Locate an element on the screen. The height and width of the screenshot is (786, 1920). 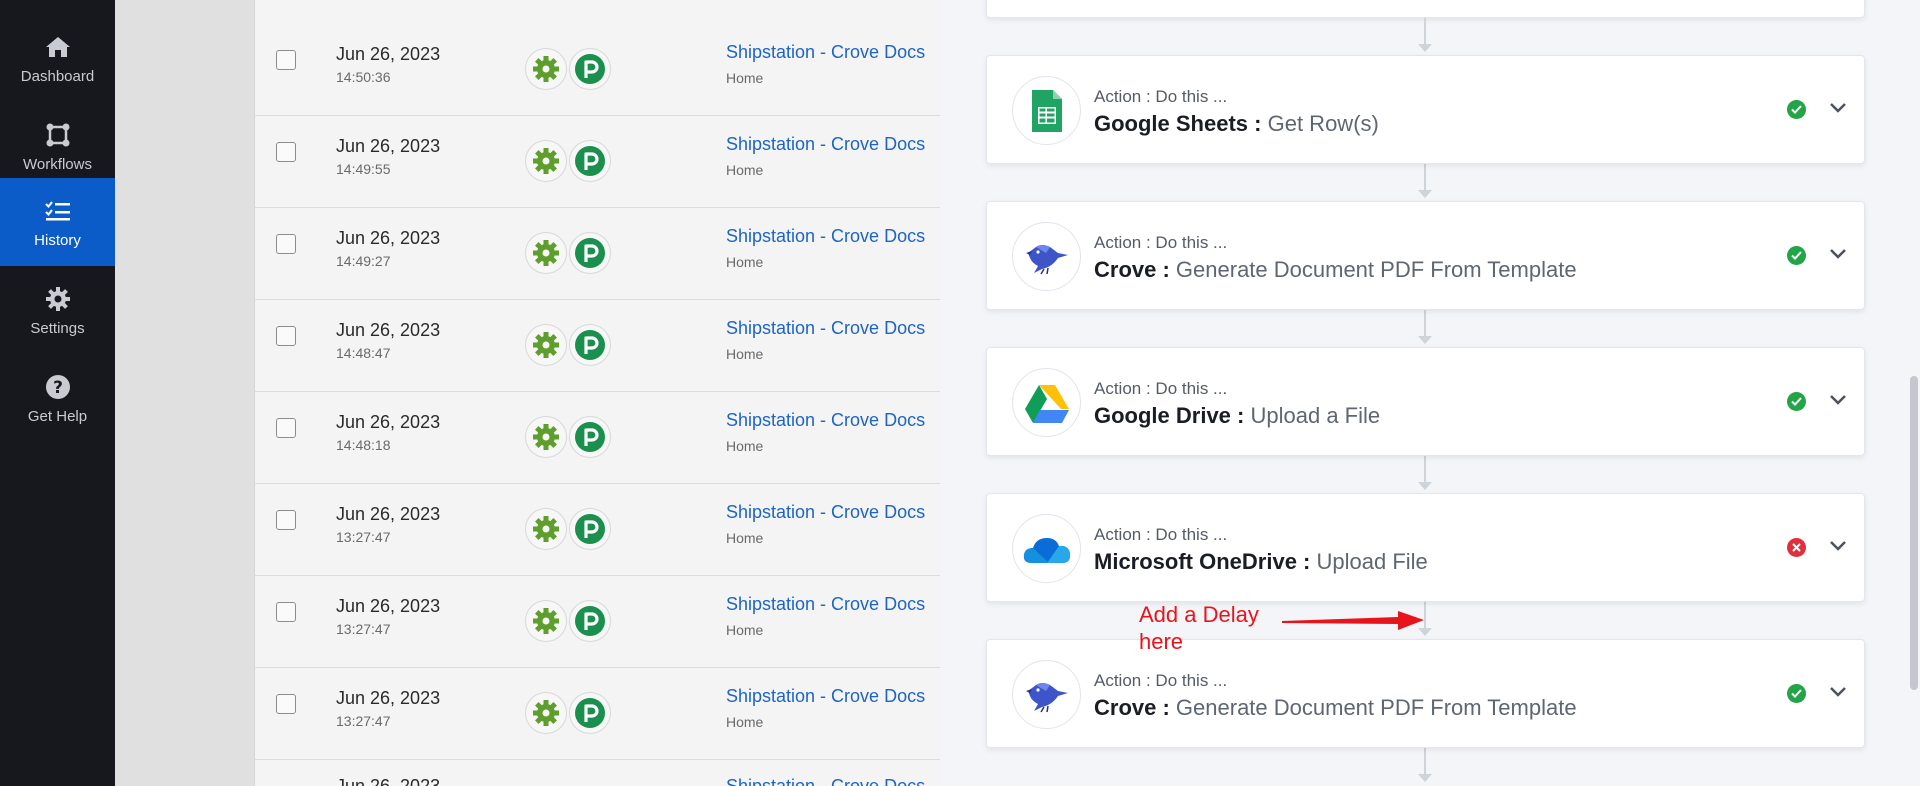
home-icon is located at coordinates (58, 47).